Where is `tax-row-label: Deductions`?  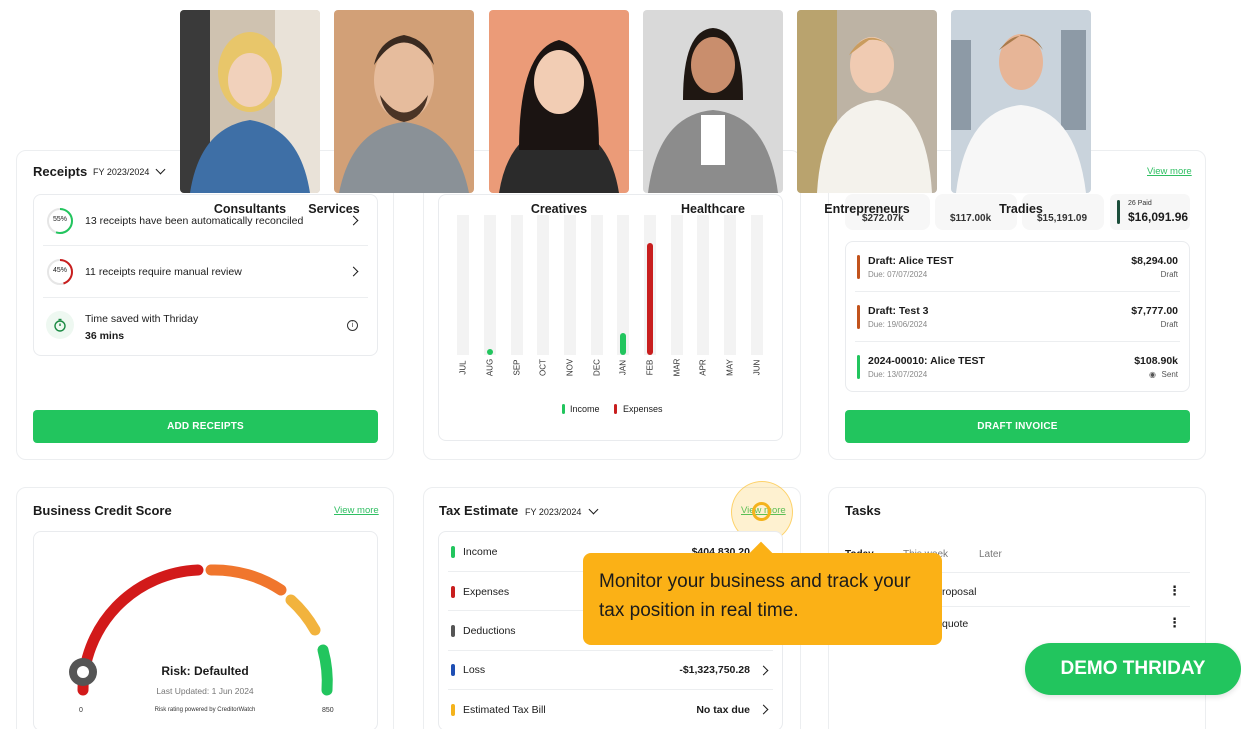 tax-row-label: Deductions is located at coordinates (489, 631).